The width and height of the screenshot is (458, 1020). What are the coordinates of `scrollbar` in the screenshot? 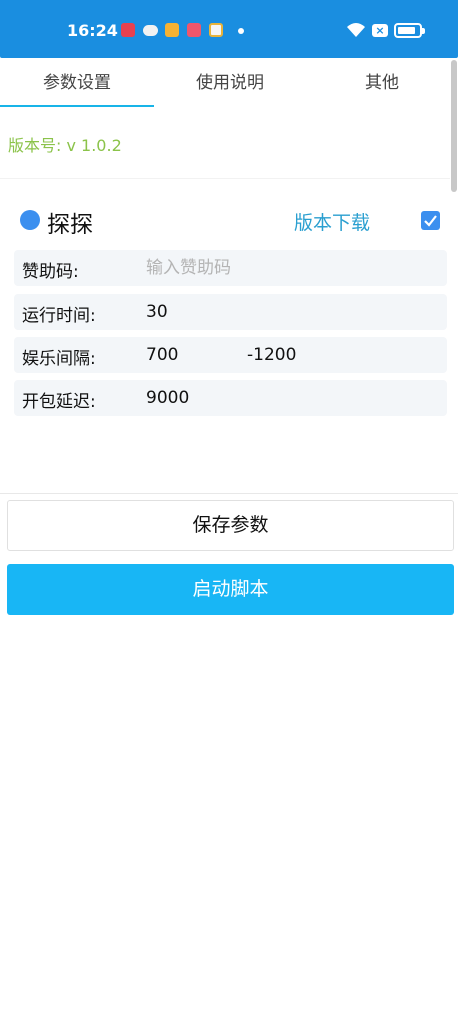 It's located at (454, 126).